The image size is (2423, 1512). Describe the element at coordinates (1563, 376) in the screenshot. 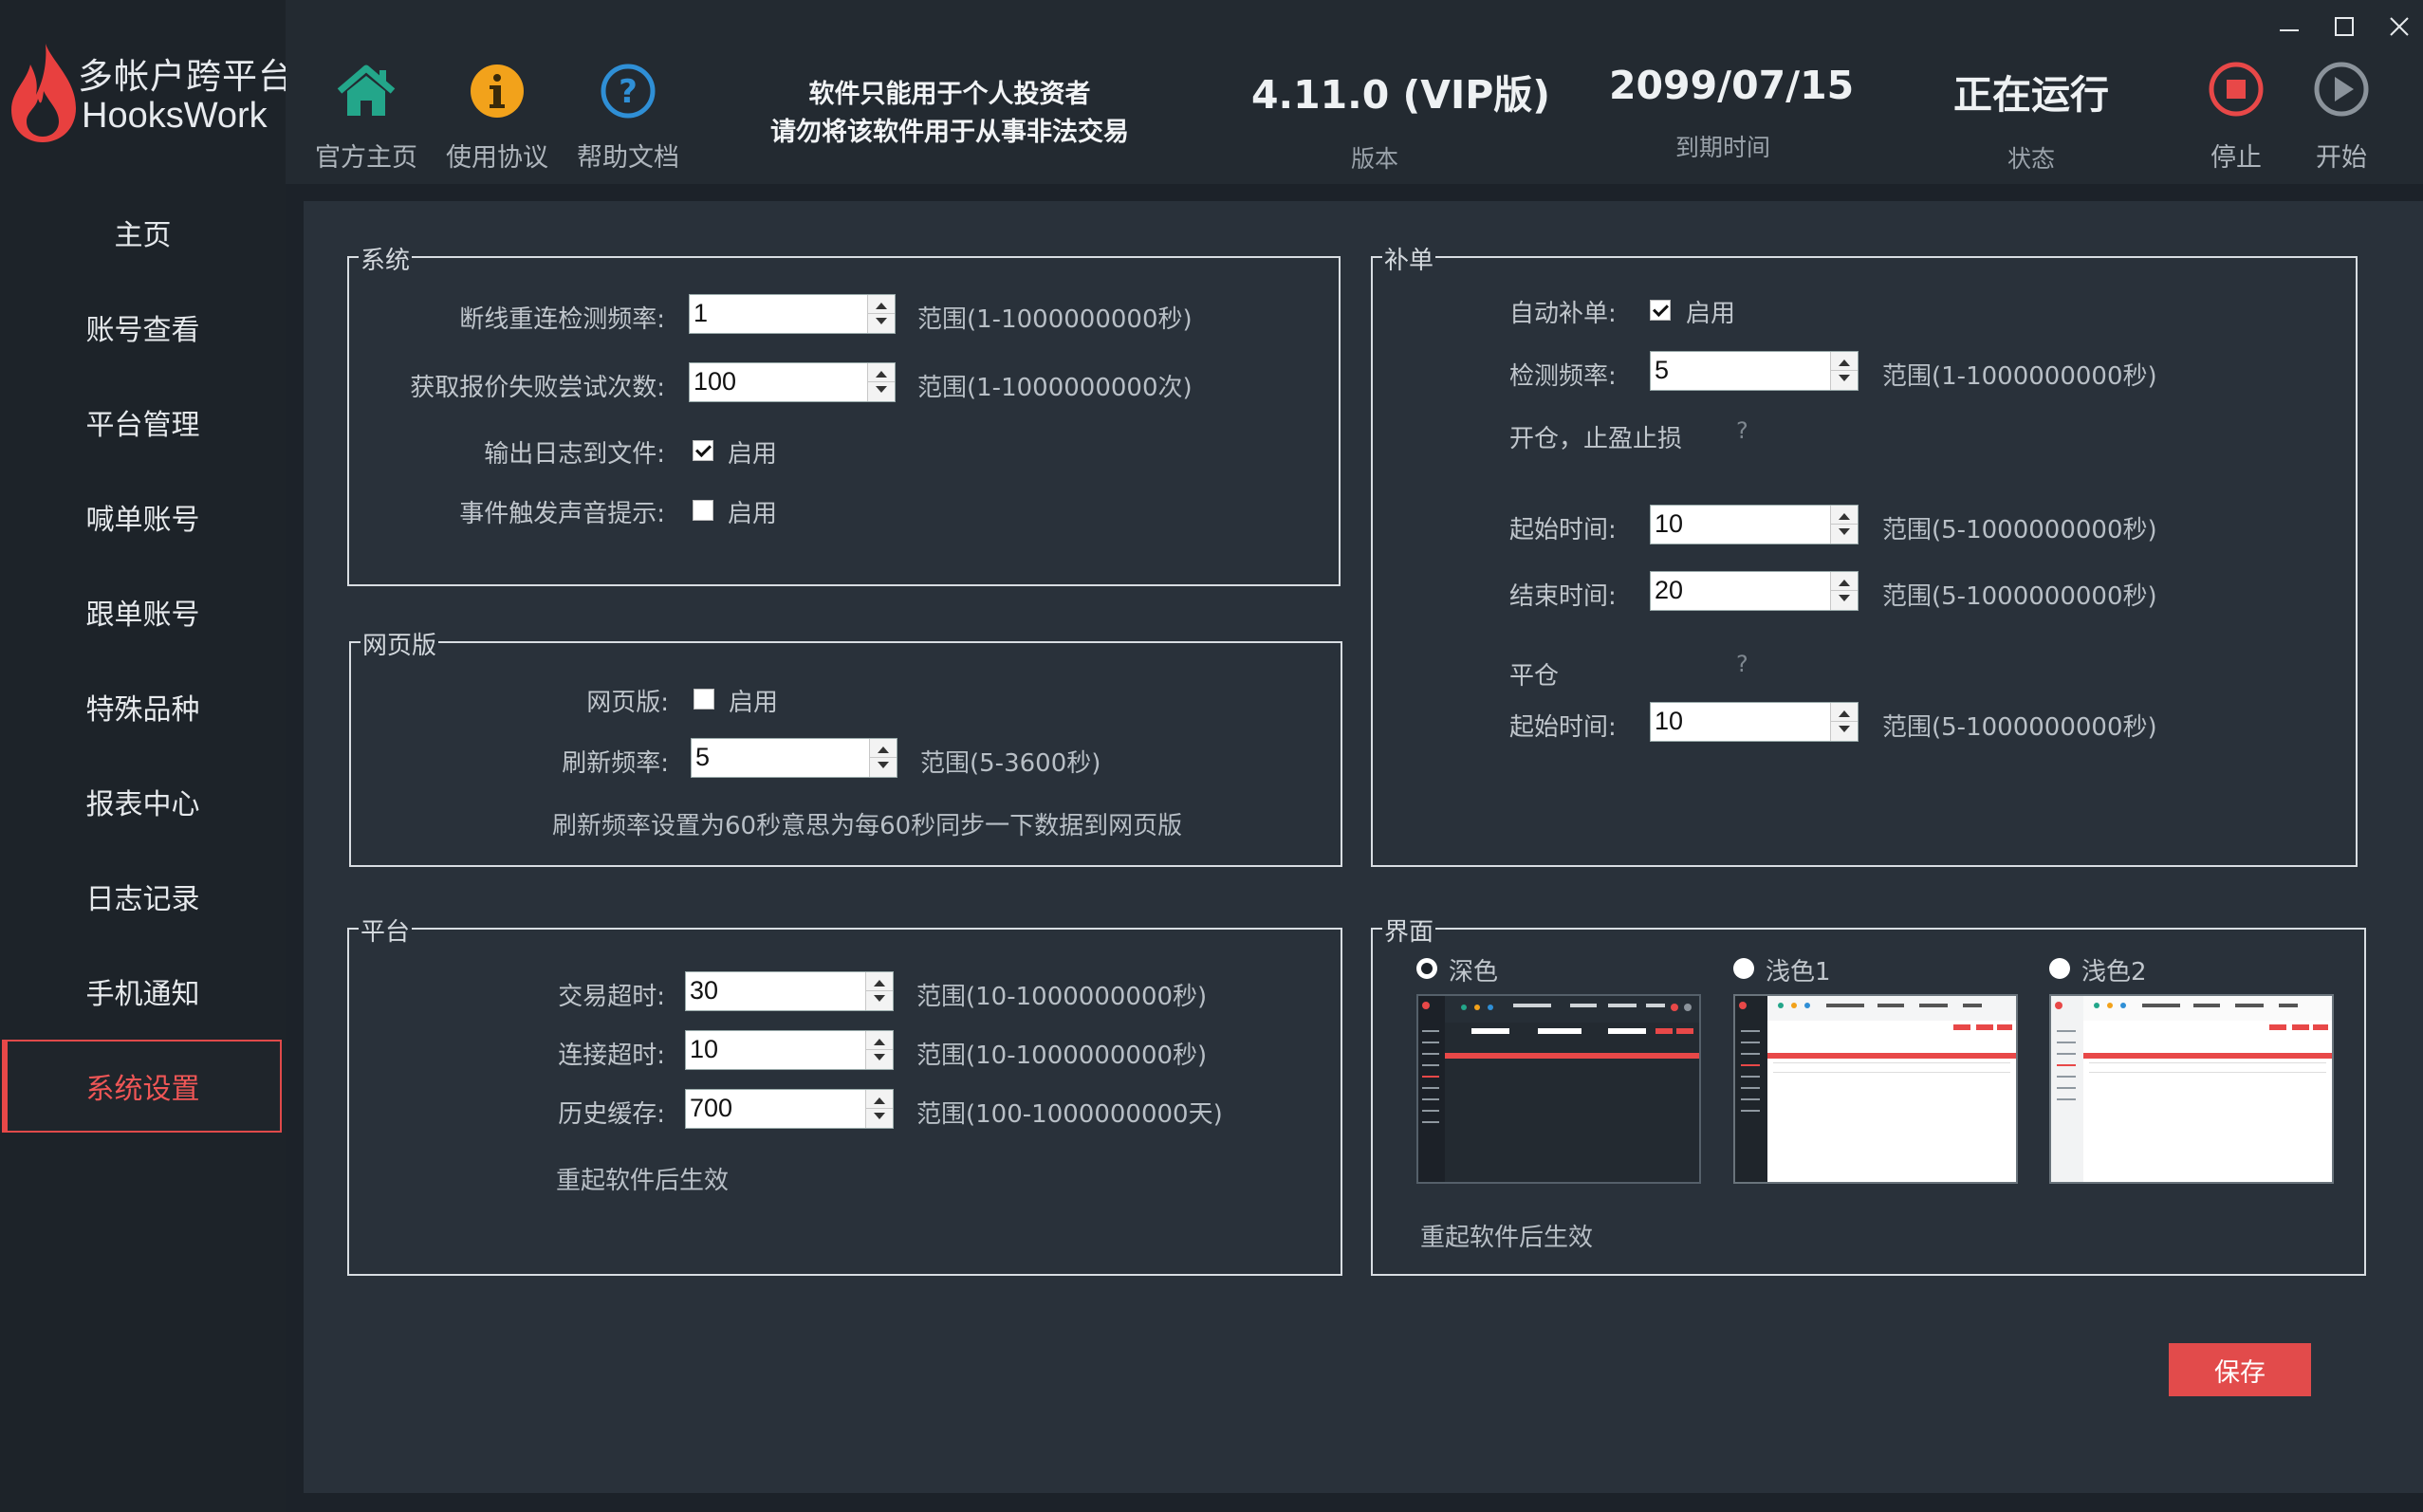

I see `detect-label: 检测频率:` at that location.